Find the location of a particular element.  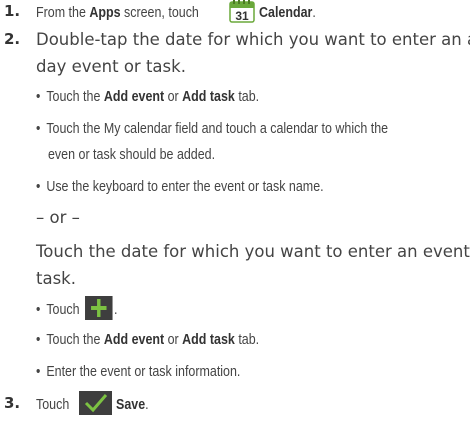

step-number: 3. is located at coordinates (12, 403).